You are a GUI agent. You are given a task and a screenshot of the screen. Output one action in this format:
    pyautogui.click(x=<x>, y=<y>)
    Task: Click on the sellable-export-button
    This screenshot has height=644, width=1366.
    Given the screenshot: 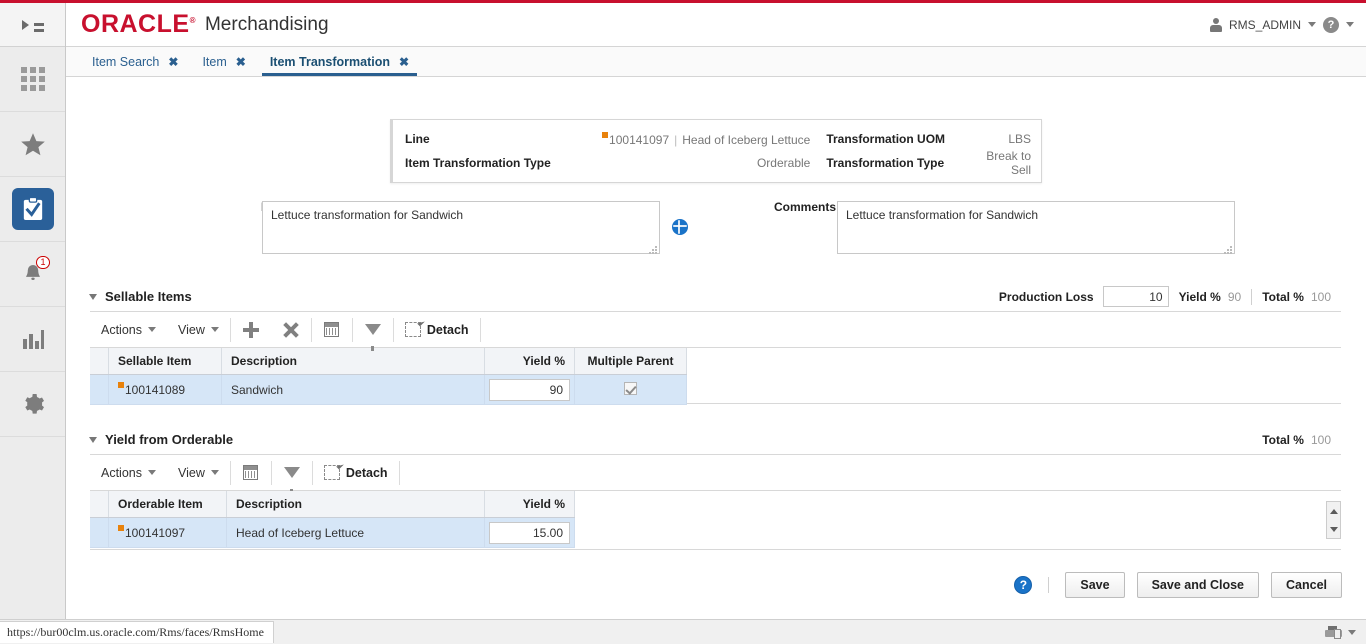 What is the action you would take?
    pyautogui.click(x=332, y=330)
    